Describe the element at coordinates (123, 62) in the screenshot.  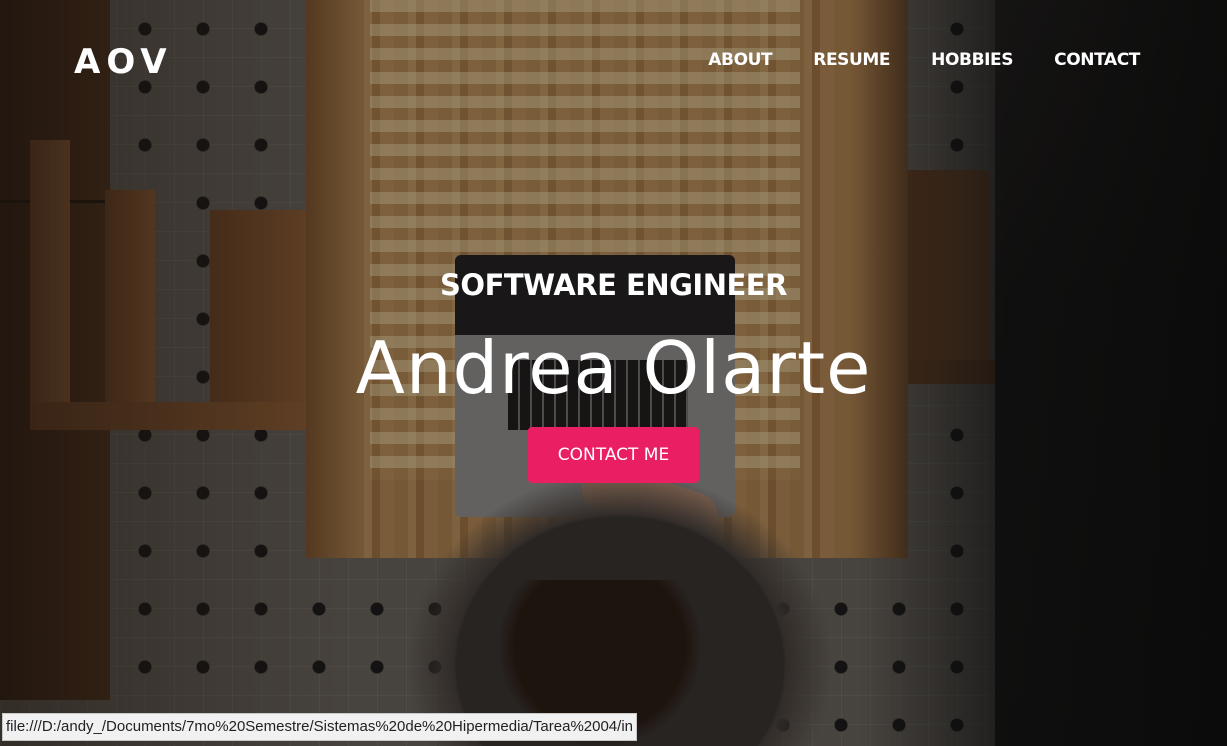
I see `site-logo: AOV` at that location.